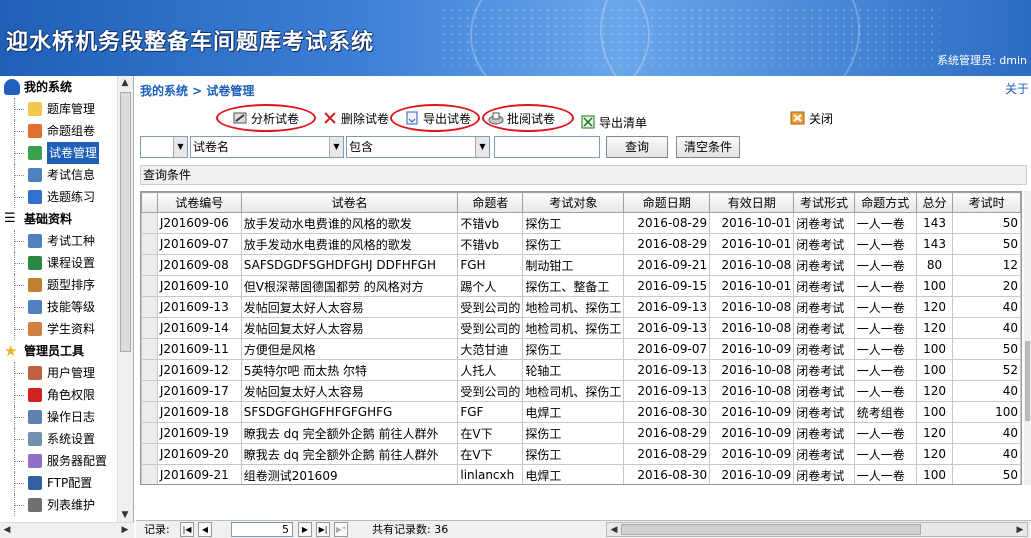 This screenshot has height=538, width=1031. Describe the element at coordinates (437, 118) in the screenshot. I see `export-button: 导出试卷` at that location.